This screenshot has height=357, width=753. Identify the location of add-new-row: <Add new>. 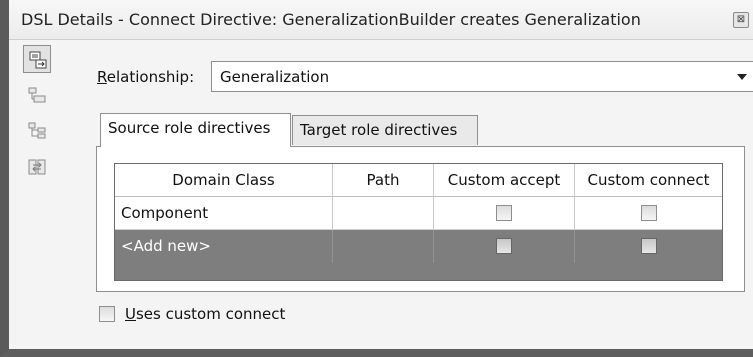
(418, 246).